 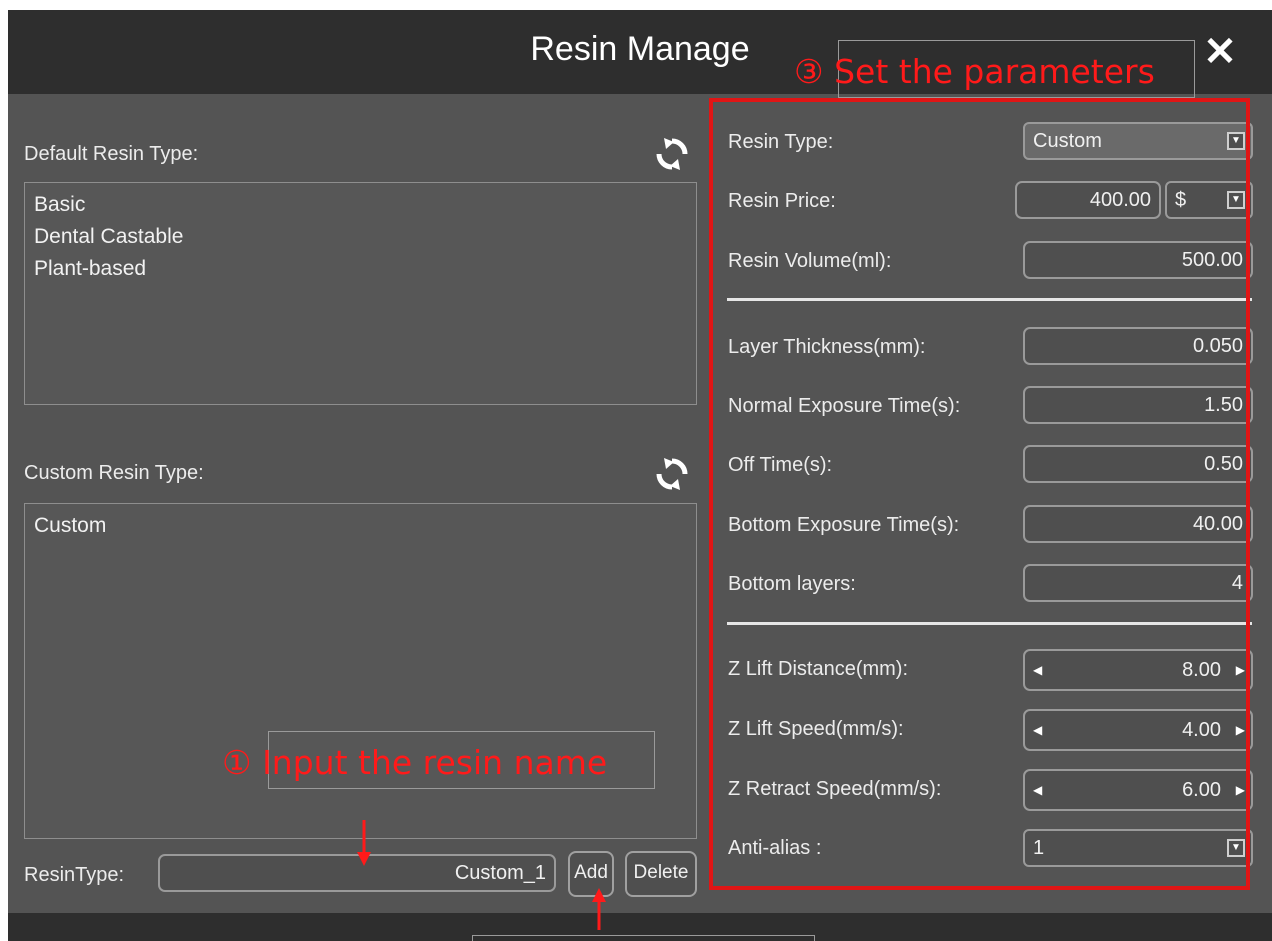 I want to click on custom-resin-type-label: Custom Resin Type:, so click(x=114, y=473).